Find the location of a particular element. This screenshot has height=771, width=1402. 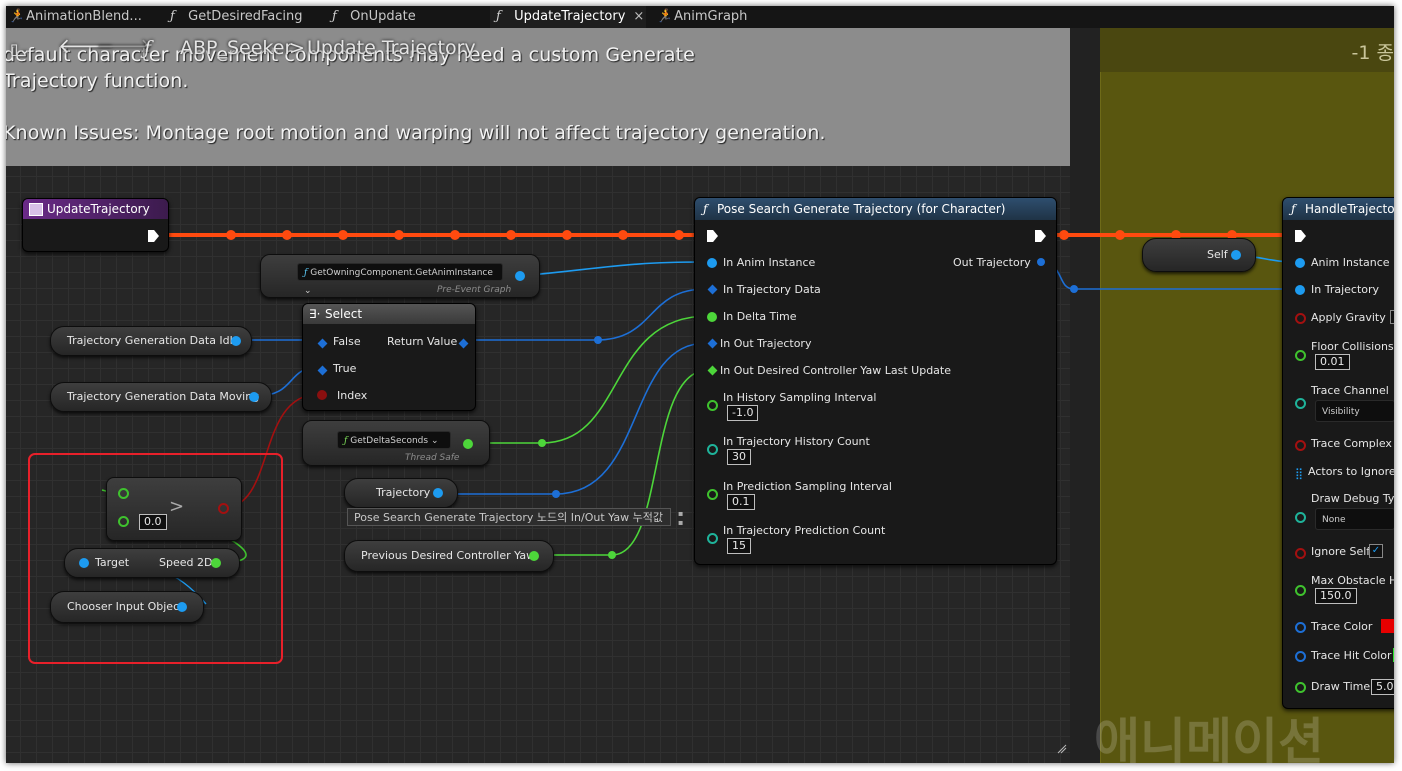

history-sampling-pin is located at coordinates (712, 405).